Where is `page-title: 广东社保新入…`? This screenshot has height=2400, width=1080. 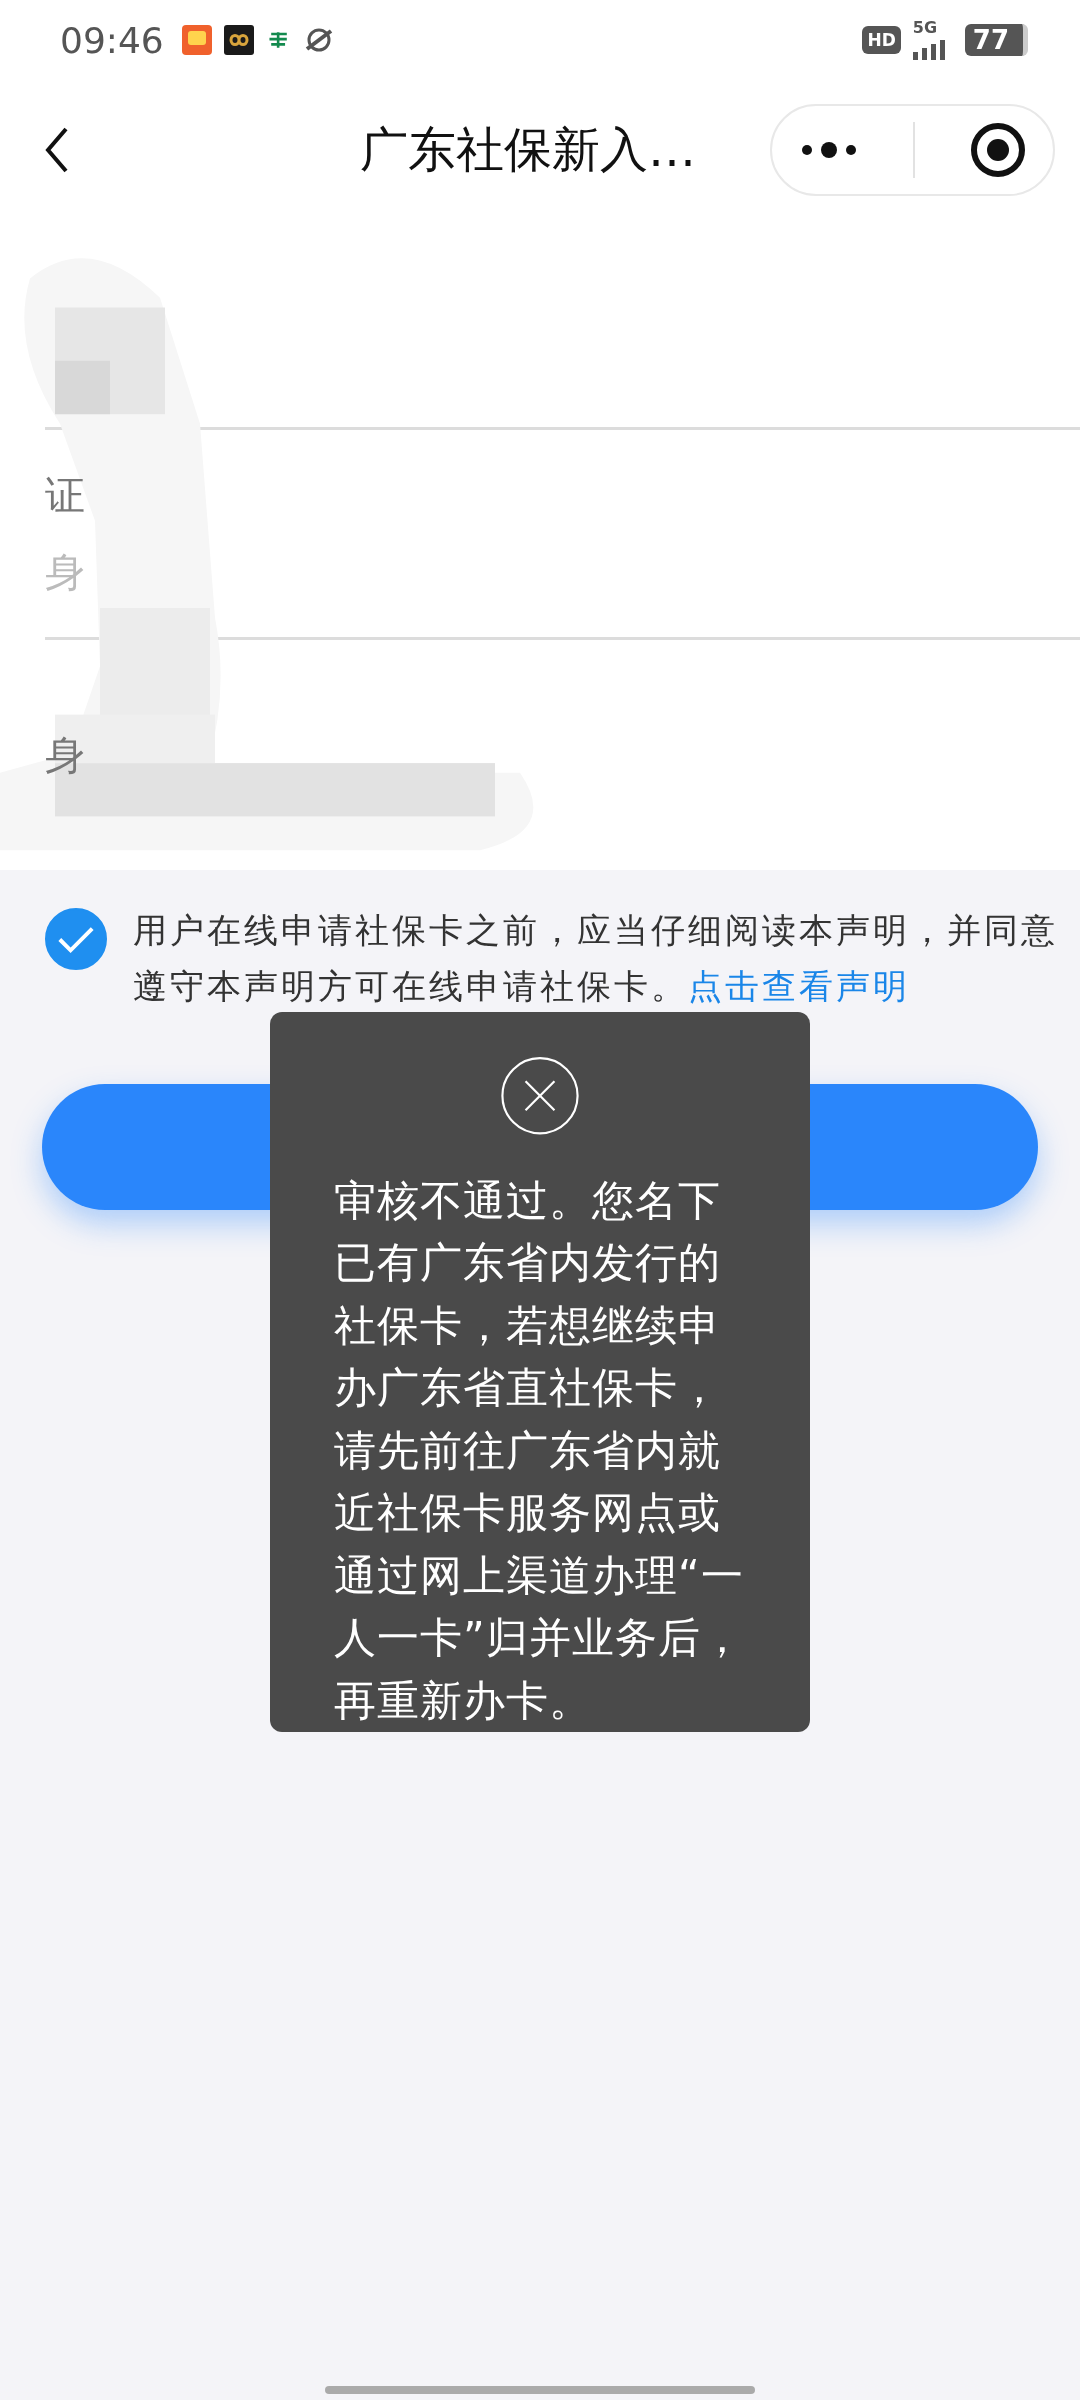
page-title: 广东社保新入… is located at coordinates (528, 149).